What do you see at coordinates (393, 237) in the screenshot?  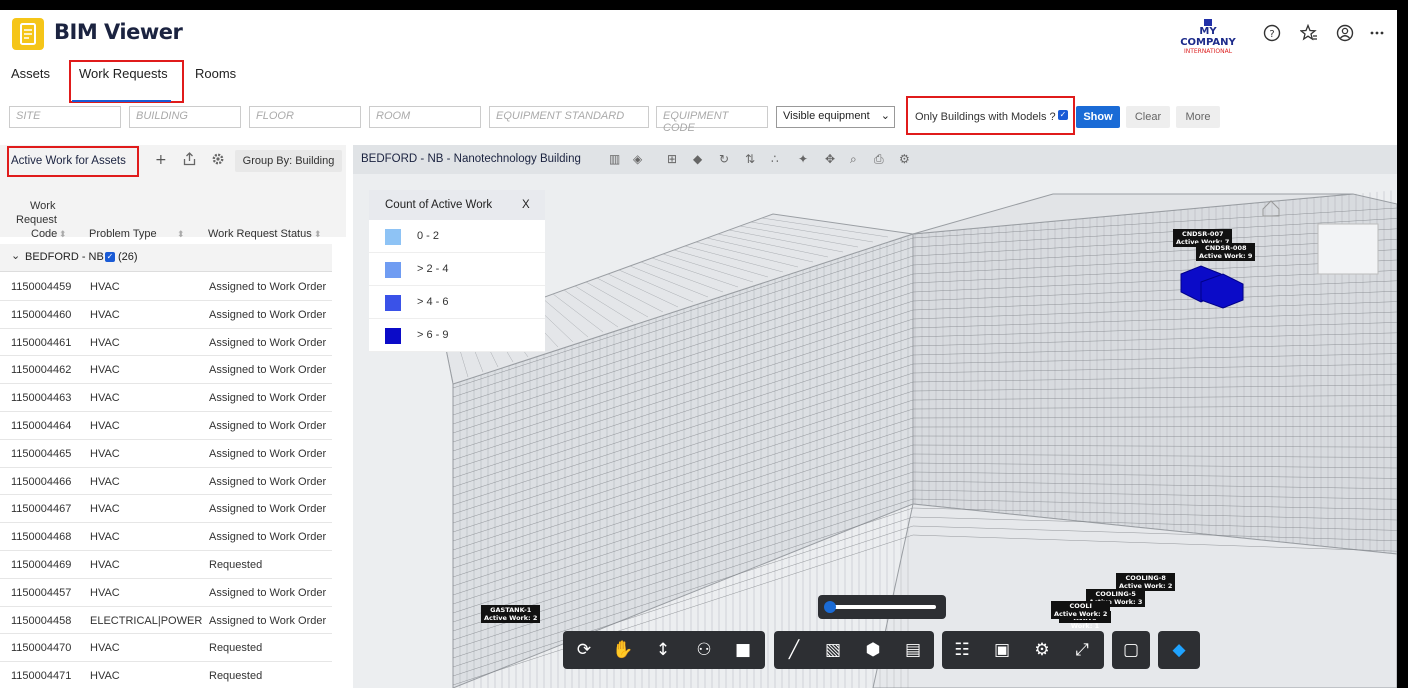 I see `legend-swatch` at bounding box center [393, 237].